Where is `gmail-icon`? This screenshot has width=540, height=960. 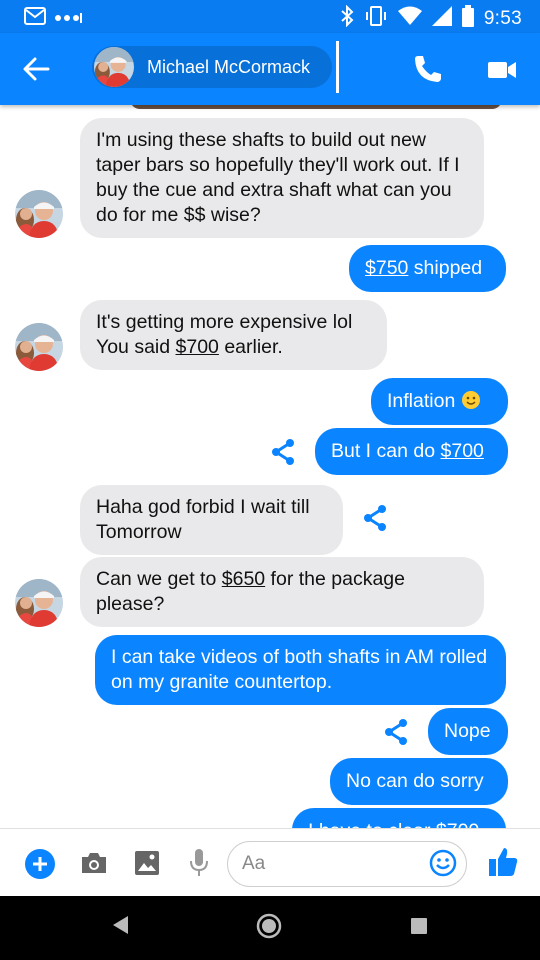
gmail-icon is located at coordinates (35, 18).